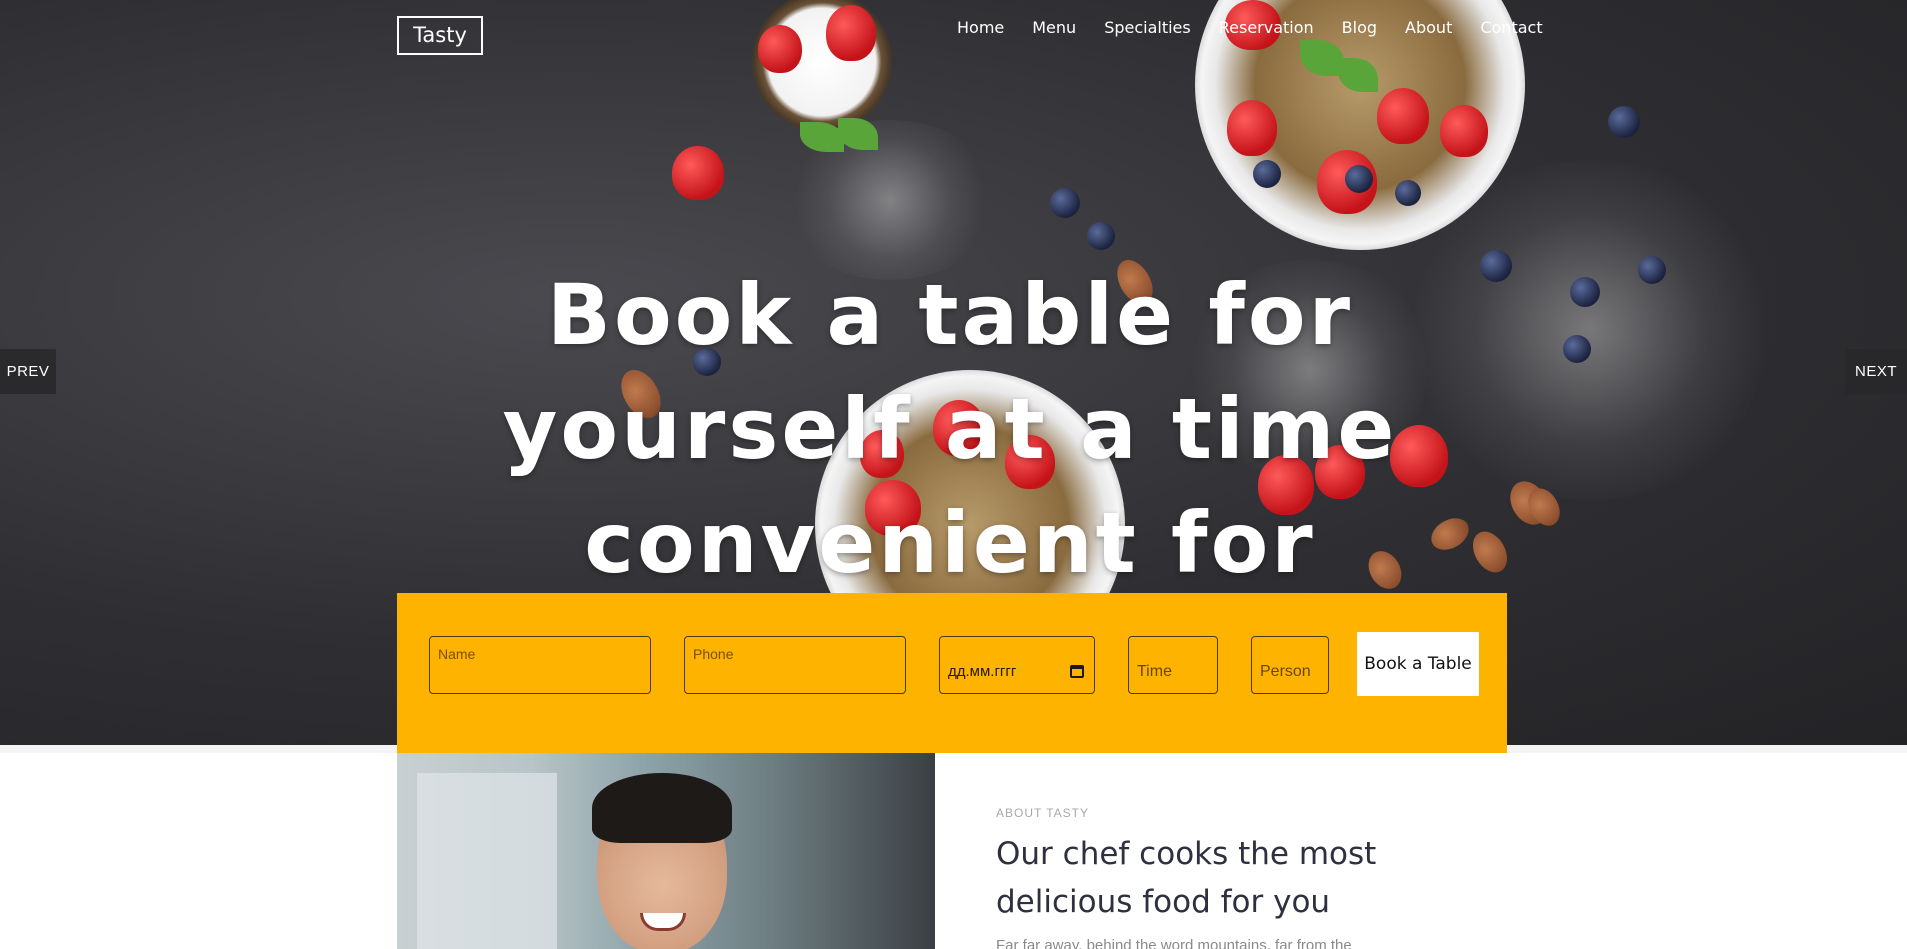 This screenshot has height=949, width=1907. Describe the element at coordinates (1173, 665) in the screenshot. I see `time-field: Time` at that location.